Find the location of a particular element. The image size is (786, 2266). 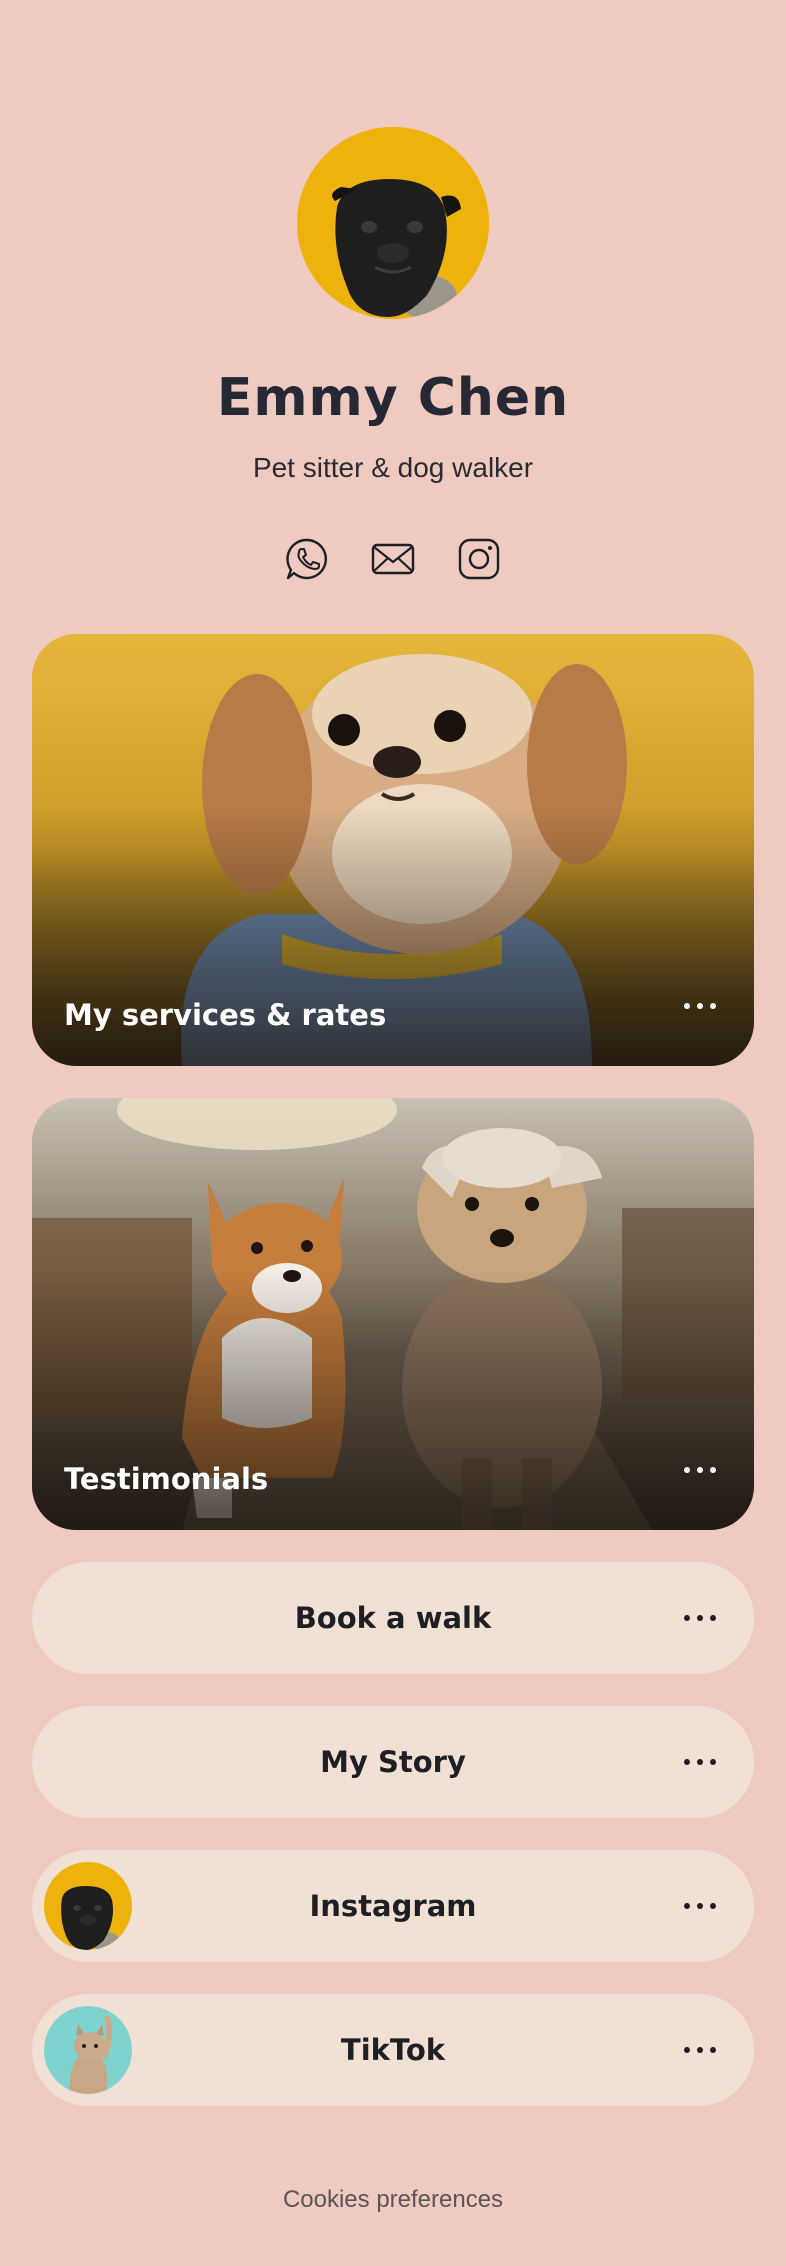

cookies-preferences-link: Cookies preferences is located at coordinates (393, 2200).